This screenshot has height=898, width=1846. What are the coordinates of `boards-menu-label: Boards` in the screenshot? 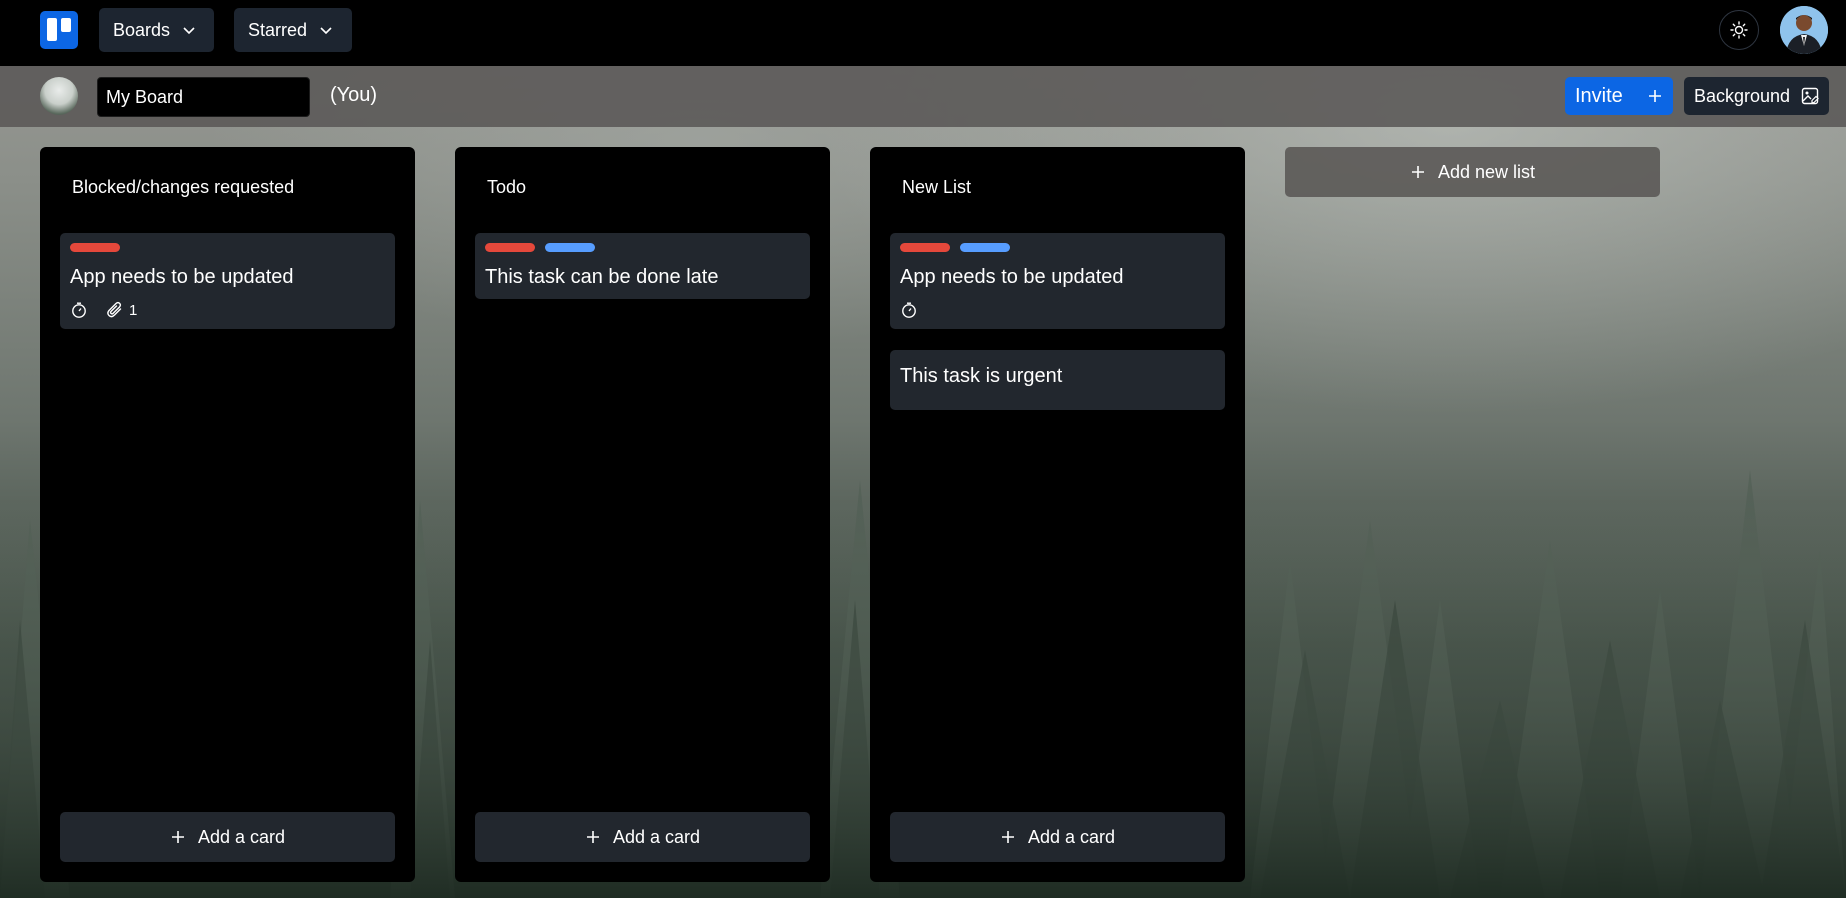 It's located at (142, 29).